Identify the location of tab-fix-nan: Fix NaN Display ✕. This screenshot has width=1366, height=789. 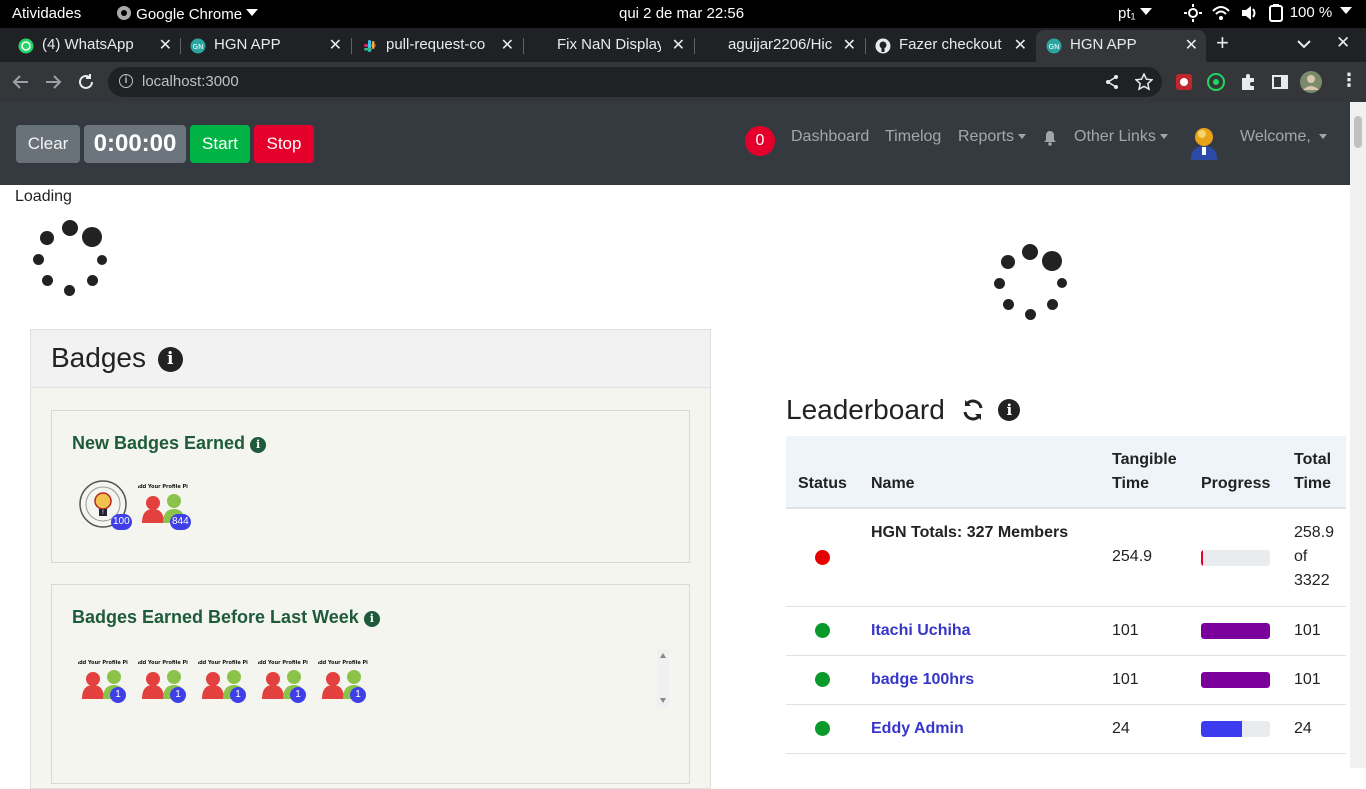
(608, 46).